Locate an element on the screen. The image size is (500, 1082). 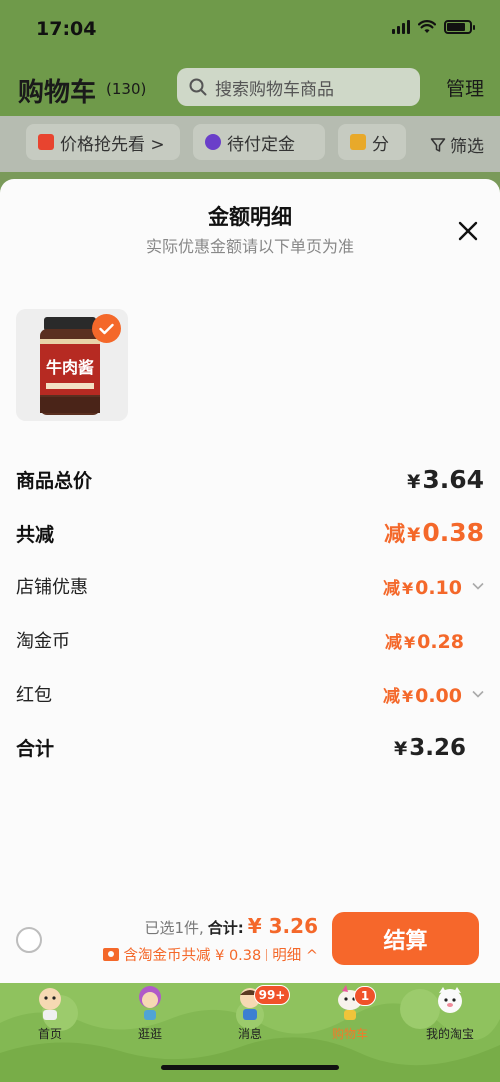
total-label: 合计: is located at coordinates (225, 928).